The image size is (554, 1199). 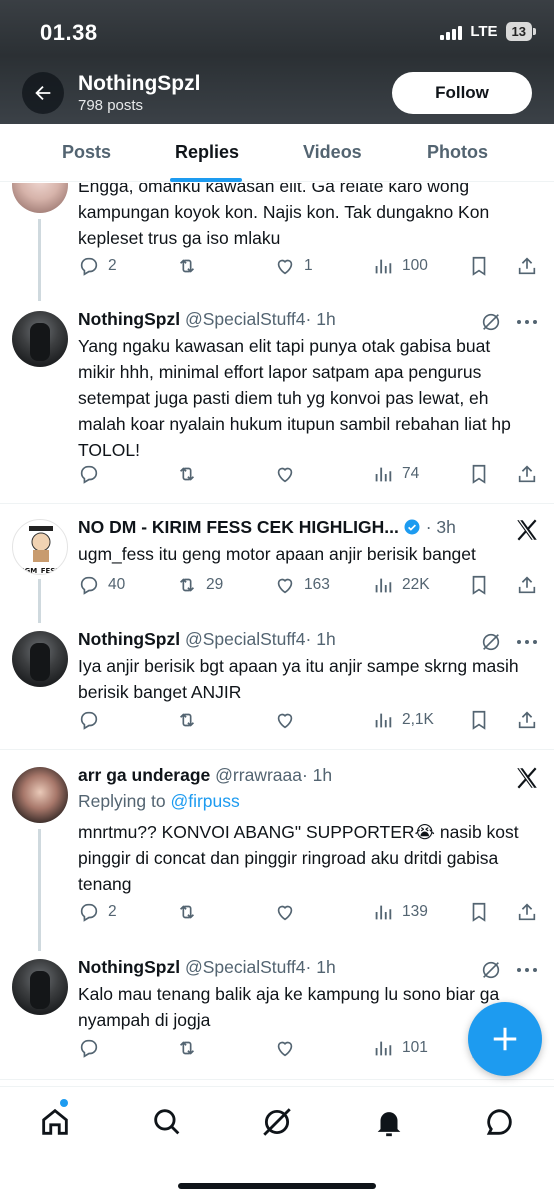 What do you see at coordinates (462, 93) in the screenshot?
I see `follow-button: Follow` at bounding box center [462, 93].